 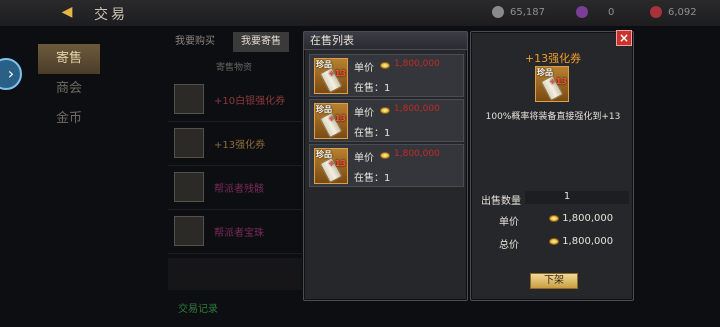 What do you see at coordinates (673, 12) in the screenshot?
I see `currency-ticket: 6,092` at bounding box center [673, 12].